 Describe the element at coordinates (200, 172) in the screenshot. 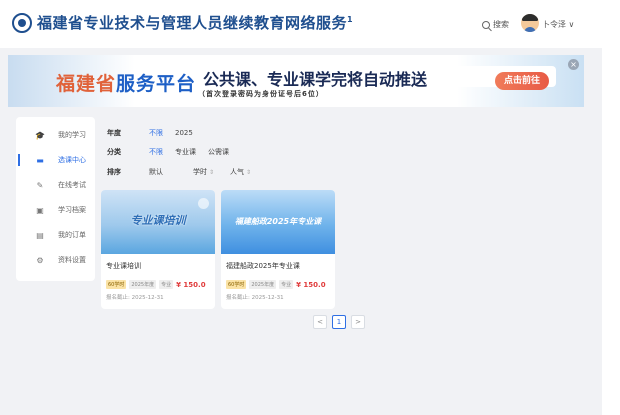

I see `sort-by-hours-label: 学时` at that location.